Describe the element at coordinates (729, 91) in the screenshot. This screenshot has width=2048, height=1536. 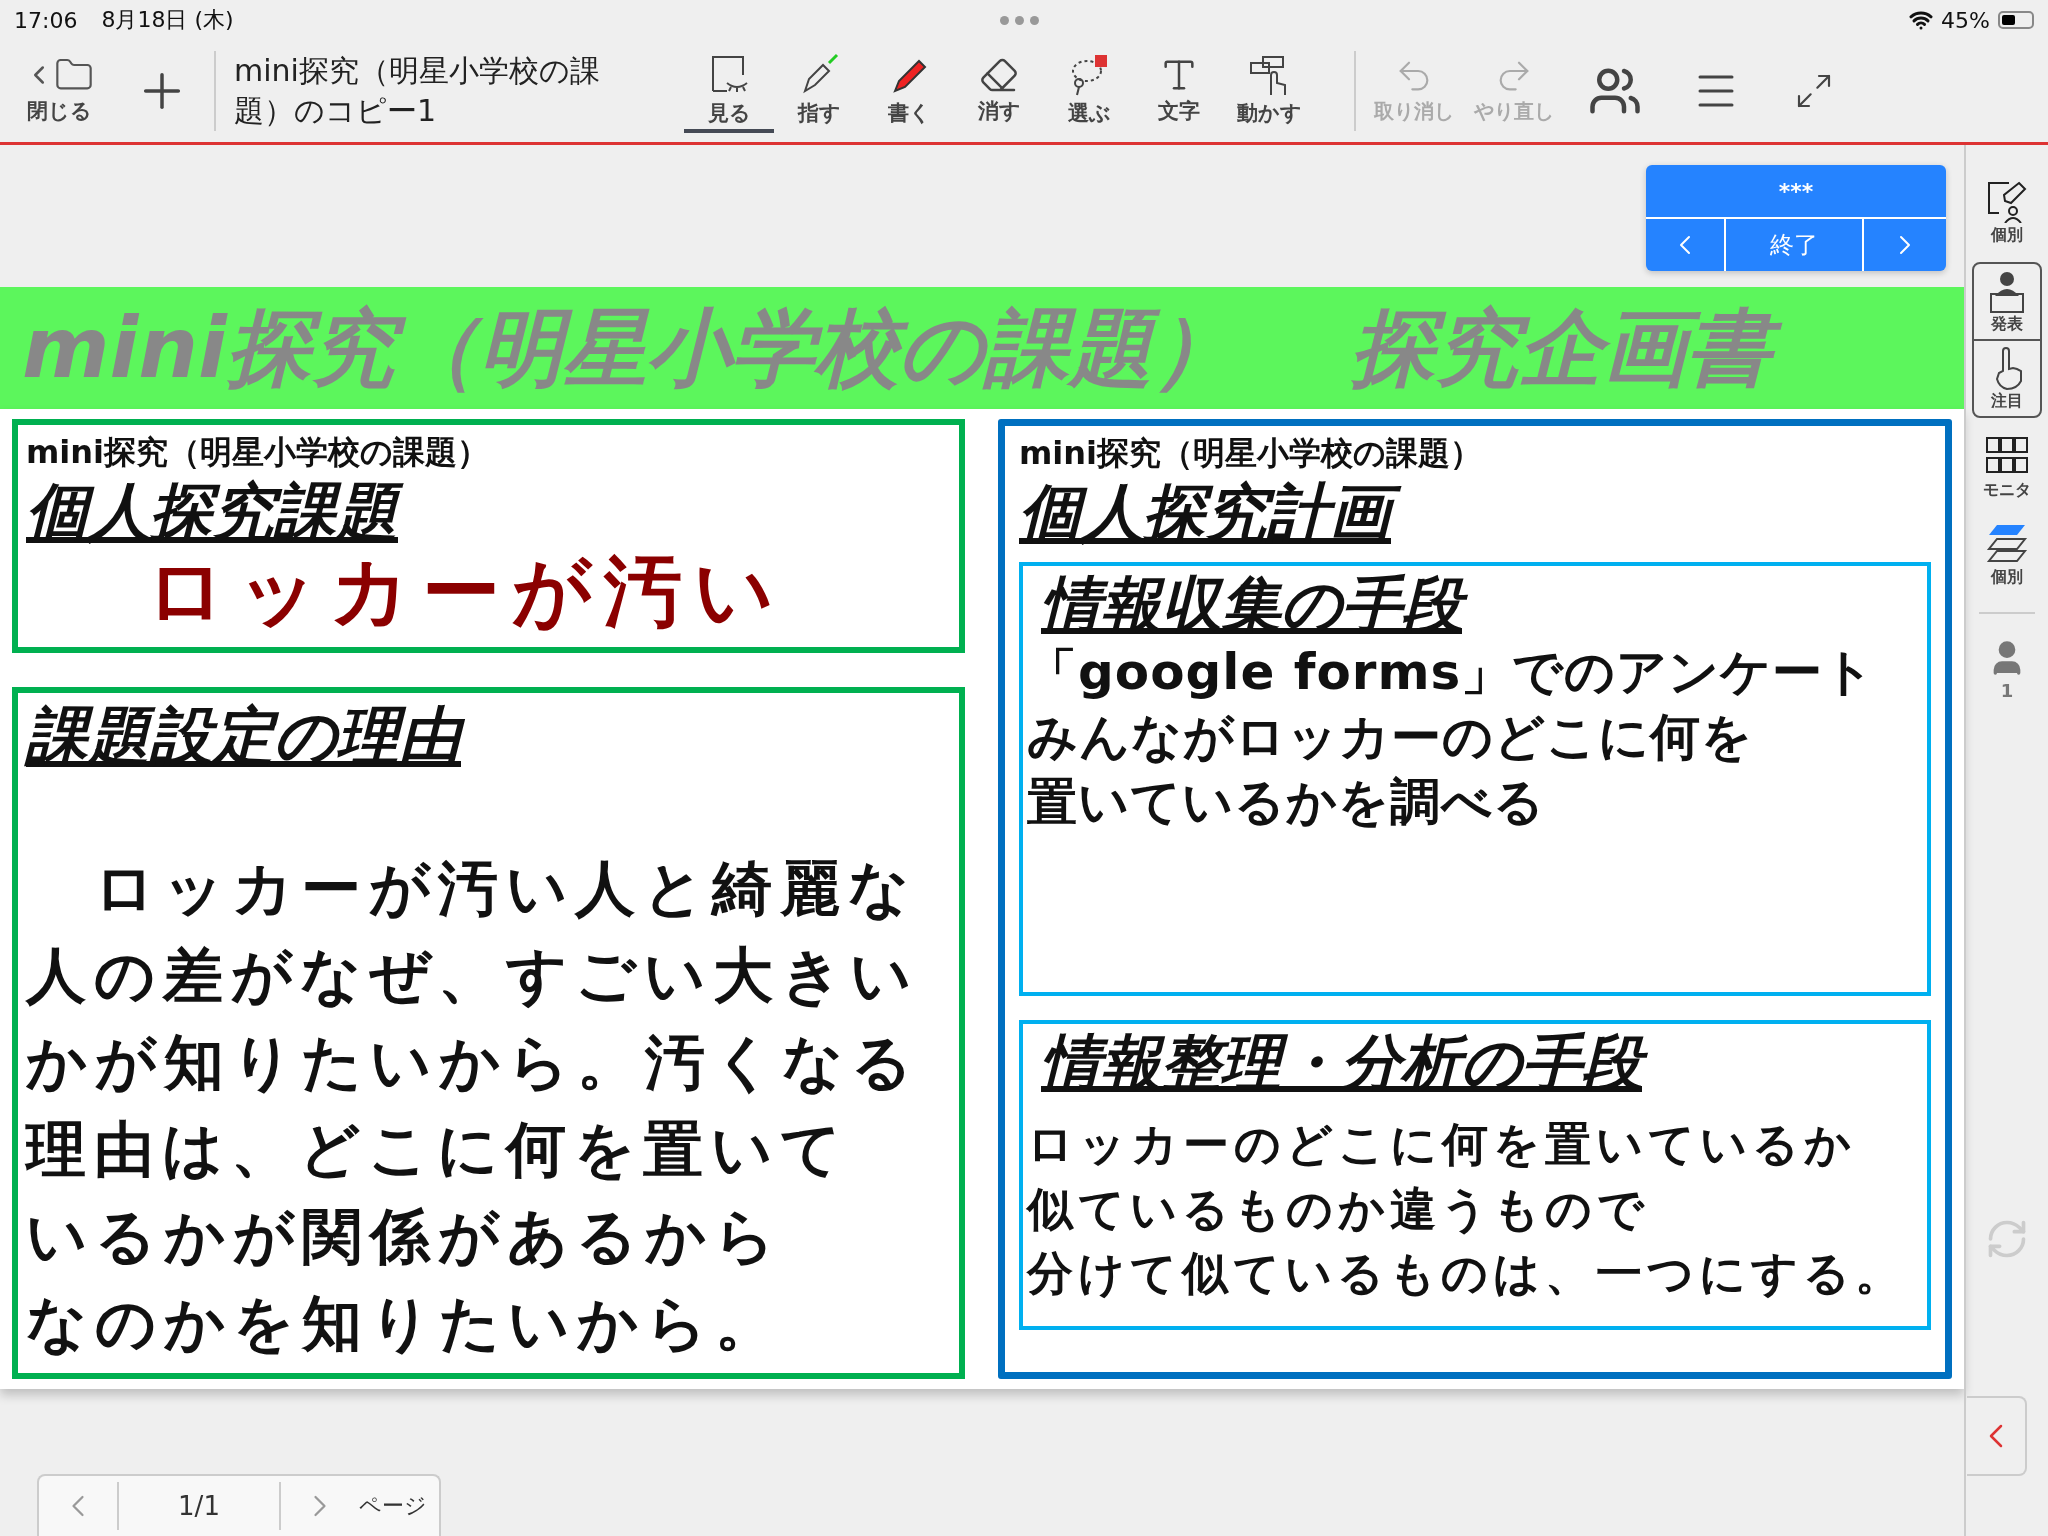
I see `tool-button: 見る` at that location.